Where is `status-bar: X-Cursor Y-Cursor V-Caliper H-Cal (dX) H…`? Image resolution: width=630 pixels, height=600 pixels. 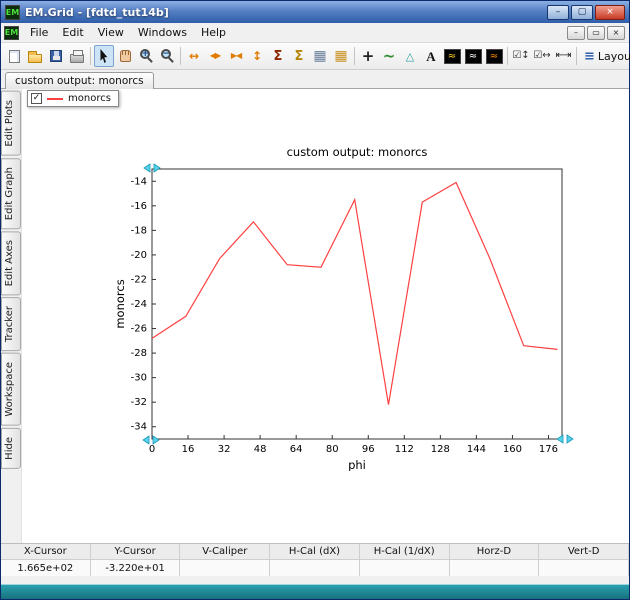 status-bar: X-Cursor Y-Cursor V-Caliper H-Cal (dX) H… is located at coordinates (315, 559).